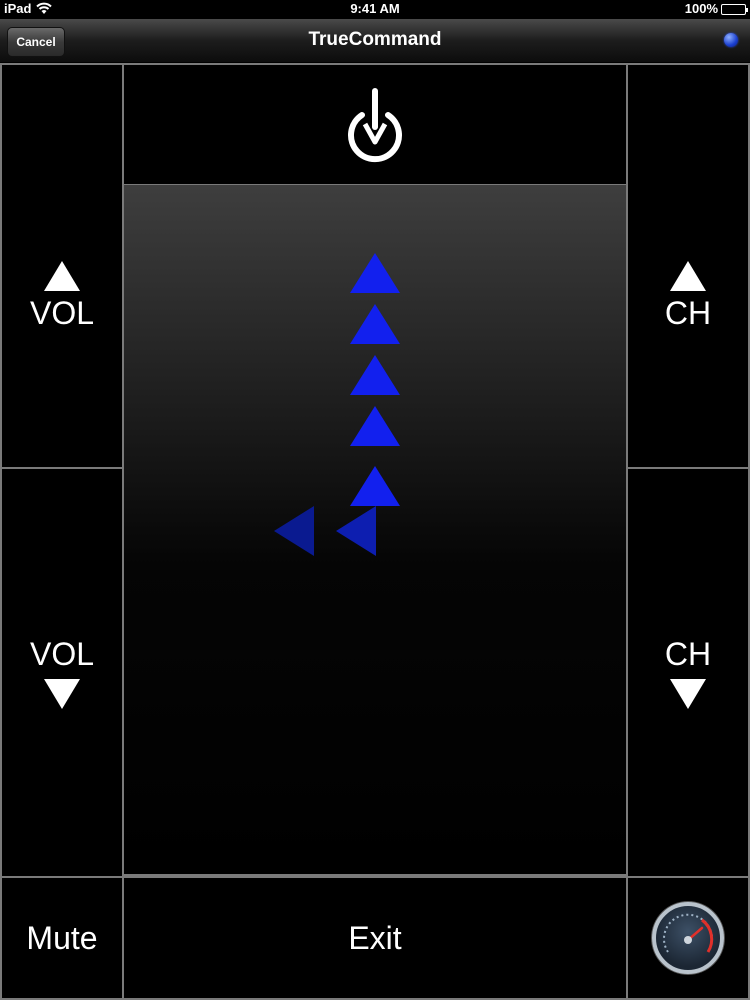  I want to click on battery-icon, so click(734, 9).